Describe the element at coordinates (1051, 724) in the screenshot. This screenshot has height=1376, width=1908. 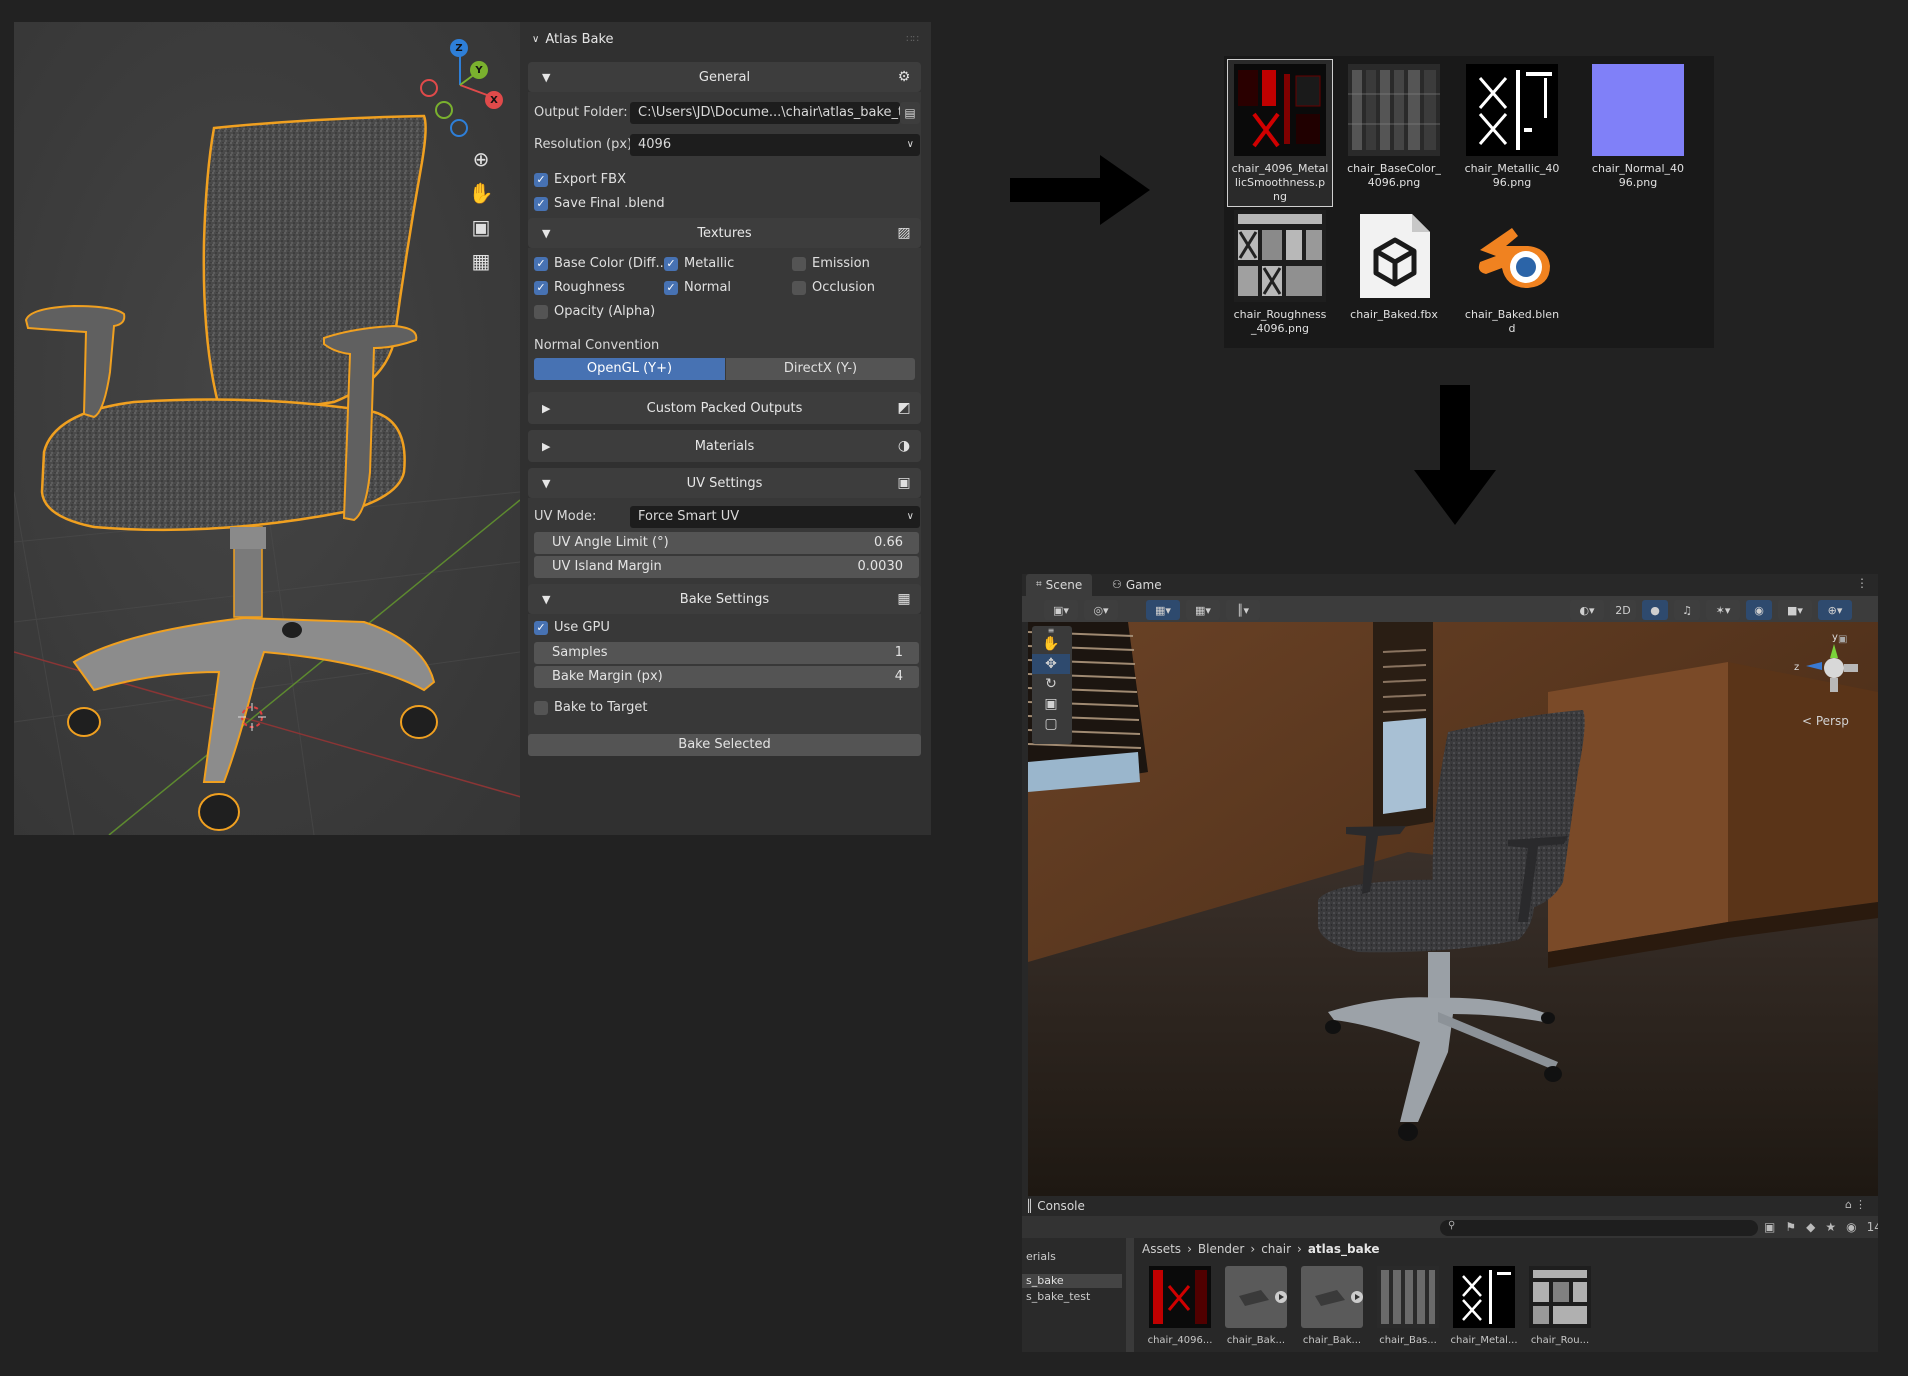
I see `rect-tool-icon: ▢` at that location.